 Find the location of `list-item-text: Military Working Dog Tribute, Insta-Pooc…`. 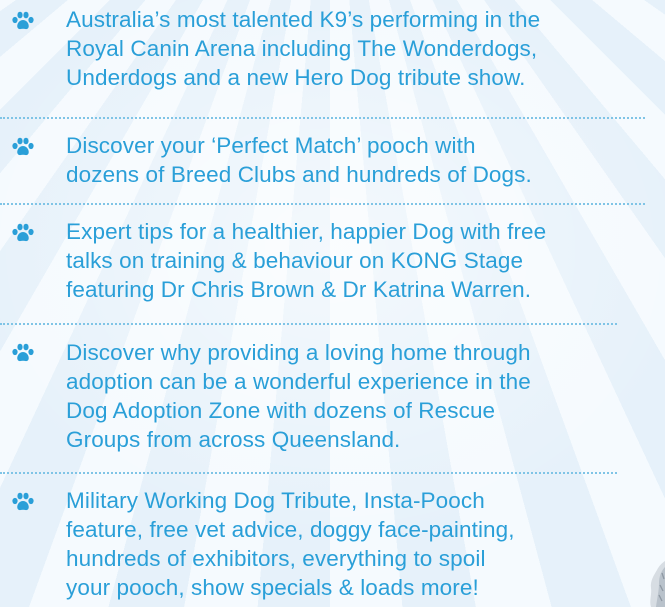

list-item-text: Military Working Dog Tribute, Insta-Pooc… is located at coordinates (290, 544).